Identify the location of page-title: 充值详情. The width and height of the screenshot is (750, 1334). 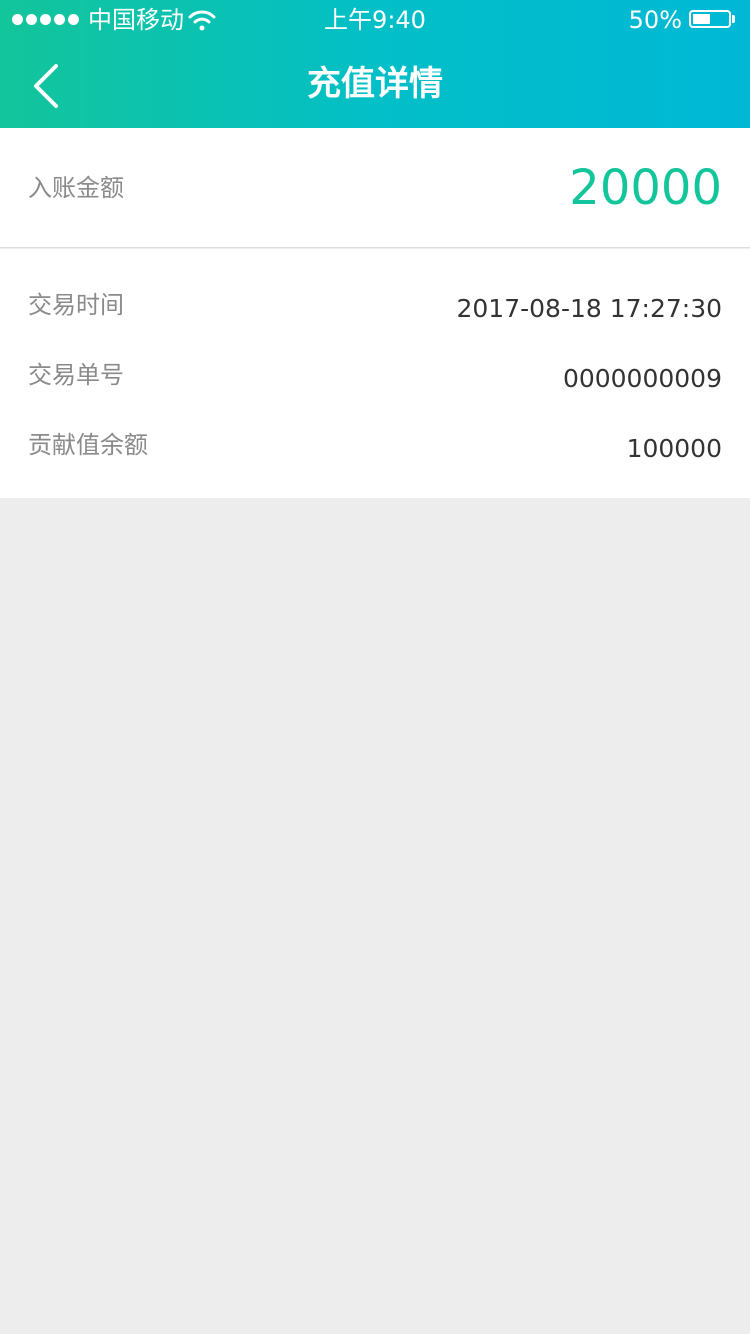
(375, 84).